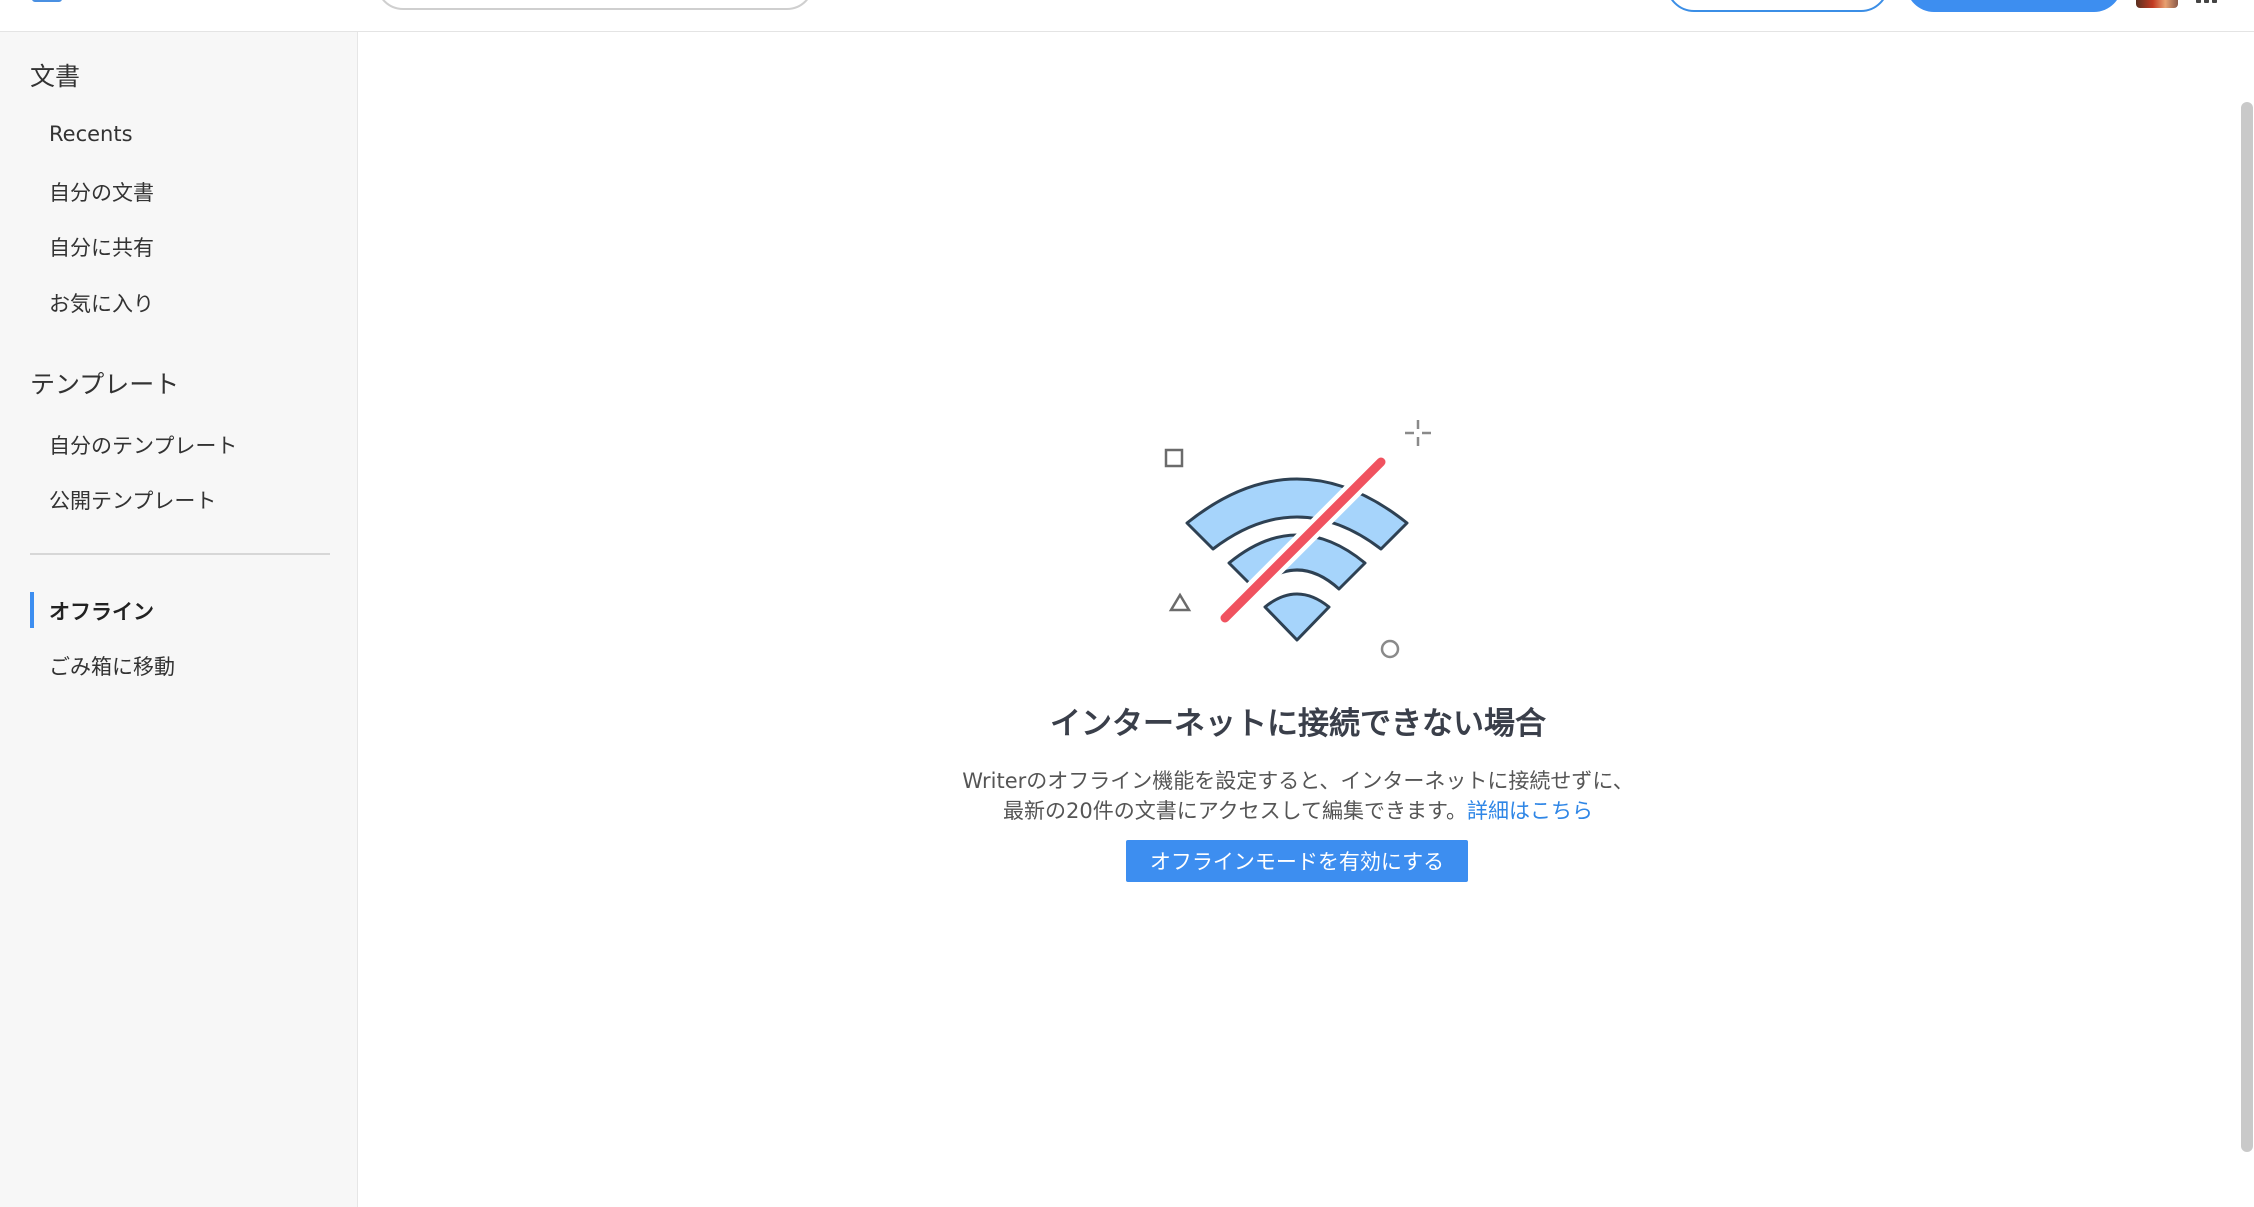 The height and width of the screenshot is (1207, 2254). What do you see at coordinates (1297, 861) in the screenshot?
I see `enable-offline-mode-button: オフラインモードを有効にする` at bounding box center [1297, 861].